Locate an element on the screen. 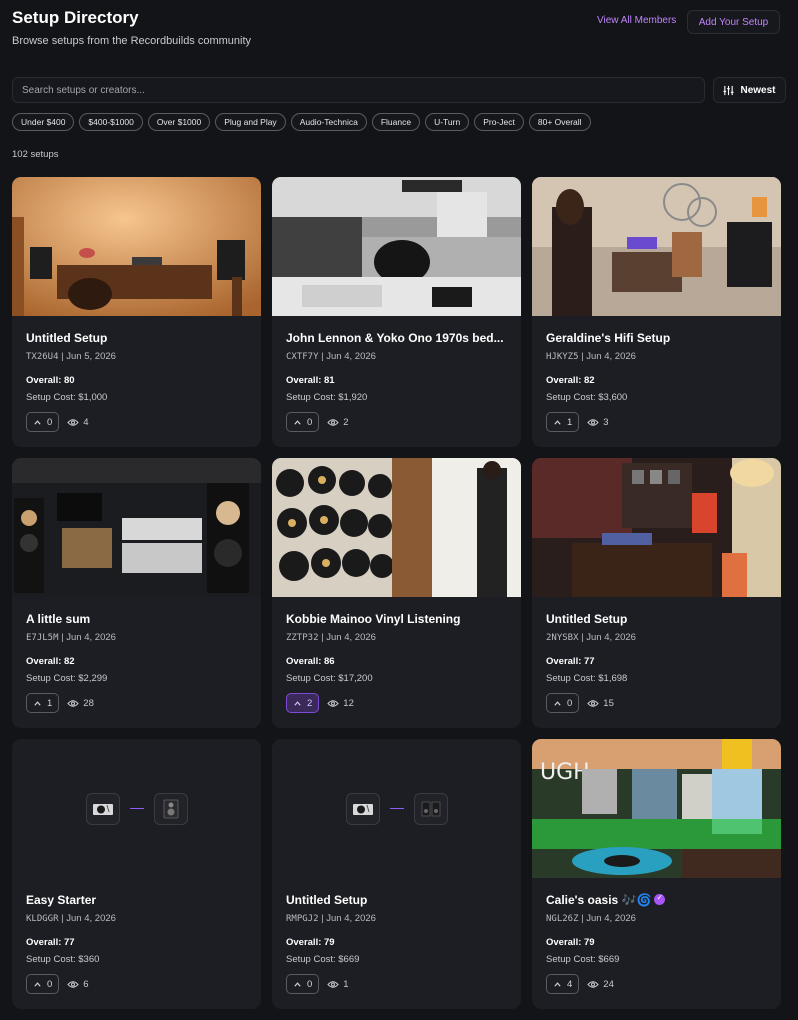  add-your-setup-button: Add Your Setup is located at coordinates (733, 22).